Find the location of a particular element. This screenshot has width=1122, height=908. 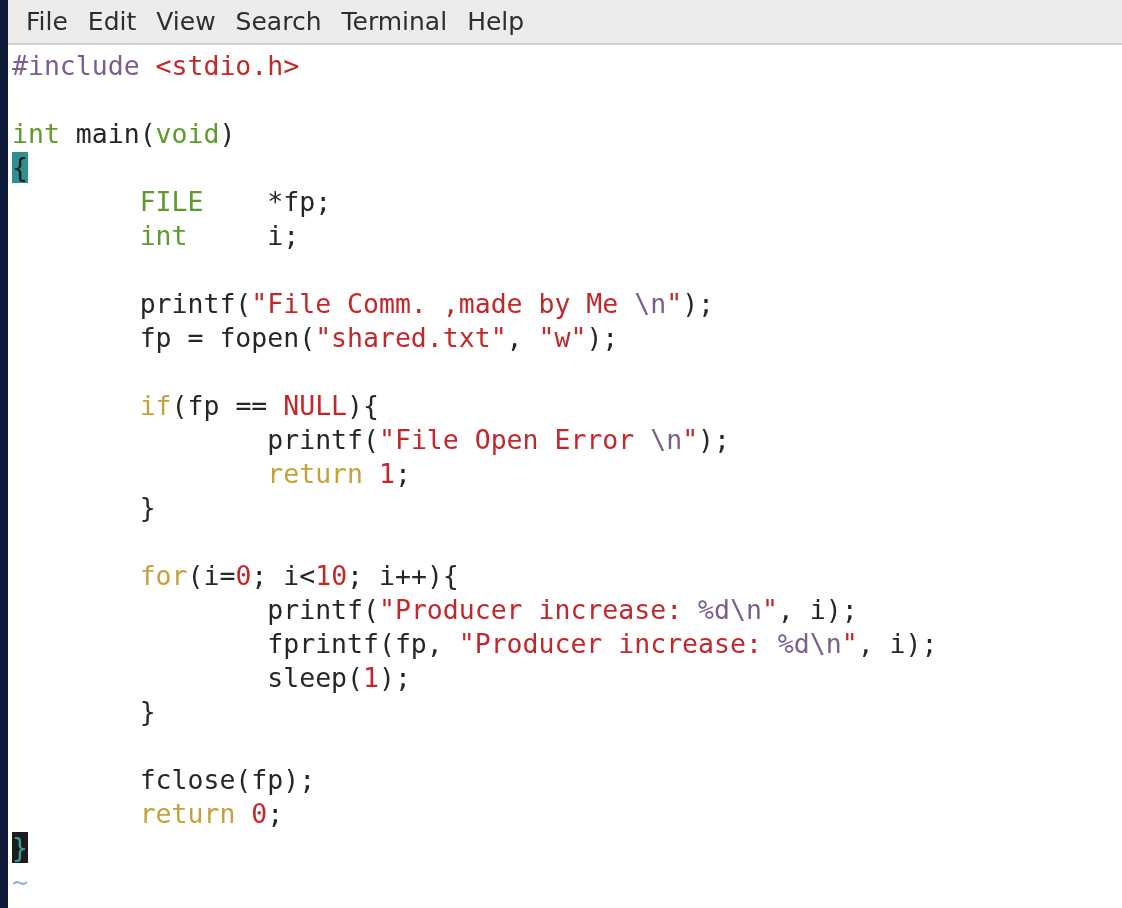

menu-item: Terminal is located at coordinates (394, 21).